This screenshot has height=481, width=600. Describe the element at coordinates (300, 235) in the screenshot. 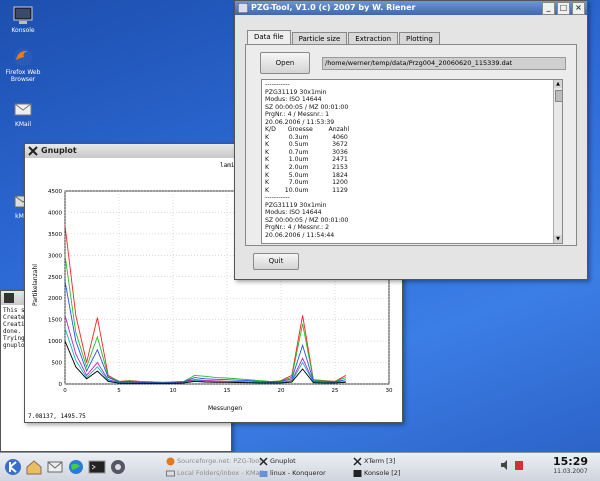

I see `file-line: 20.06.2006 / 11:54:44` at that location.